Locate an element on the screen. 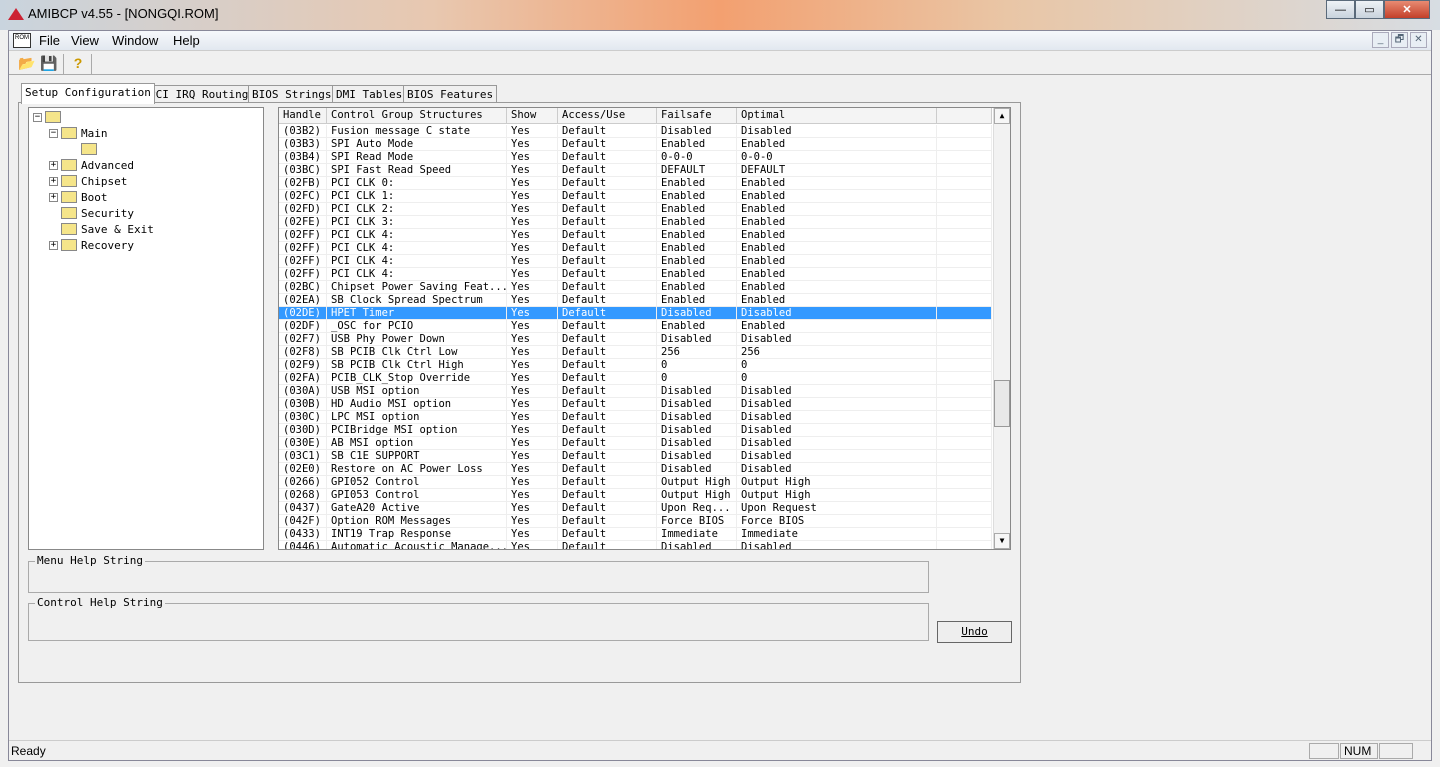 The width and height of the screenshot is (1440, 767). table-row: (02FD) PCI CLK 2: Yes Default Enabled Enabled is located at coordinates (635, 209).